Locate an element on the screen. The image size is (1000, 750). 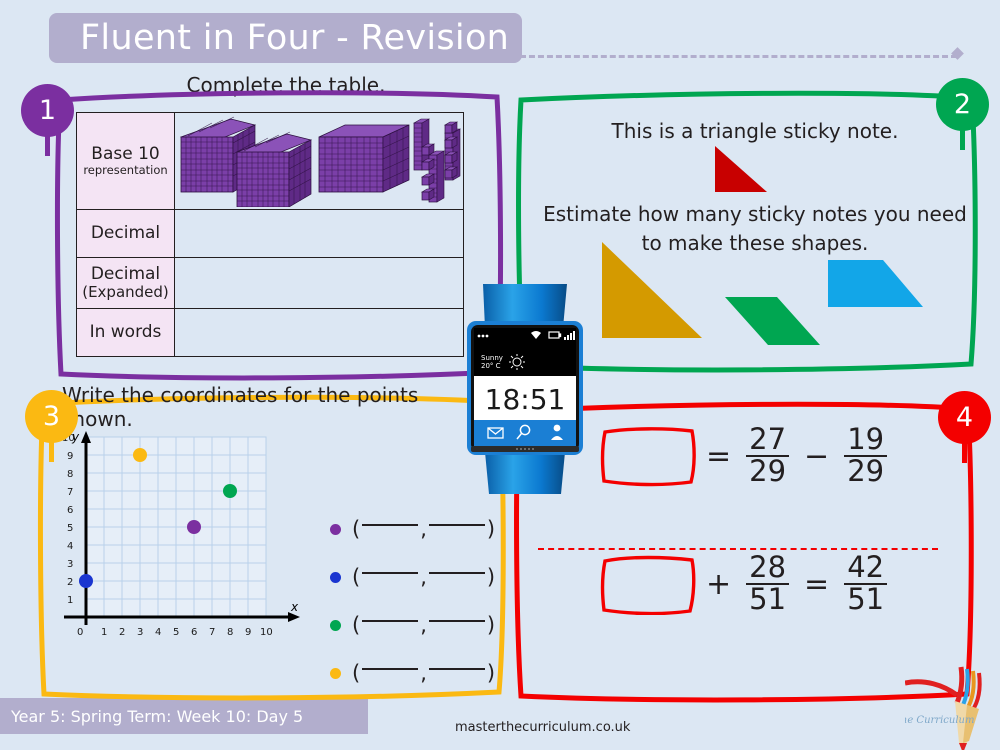
equation-1-op2: − is located at coordinates (817, 456).